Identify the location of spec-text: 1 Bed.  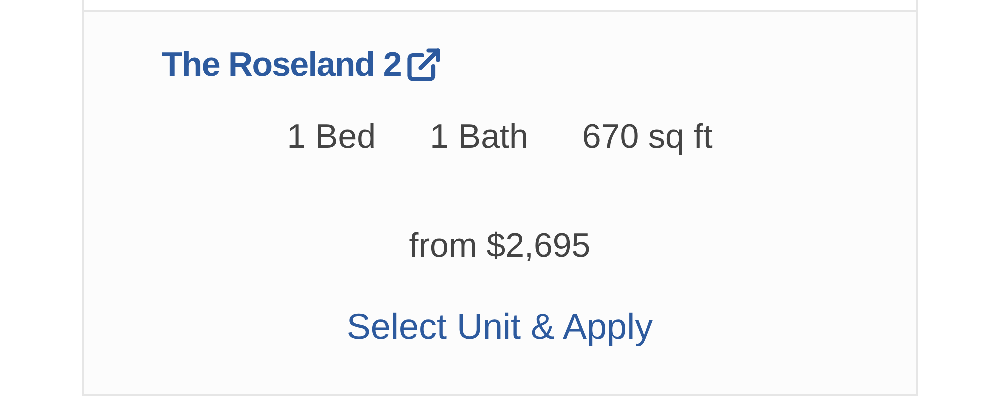
(331, 137).